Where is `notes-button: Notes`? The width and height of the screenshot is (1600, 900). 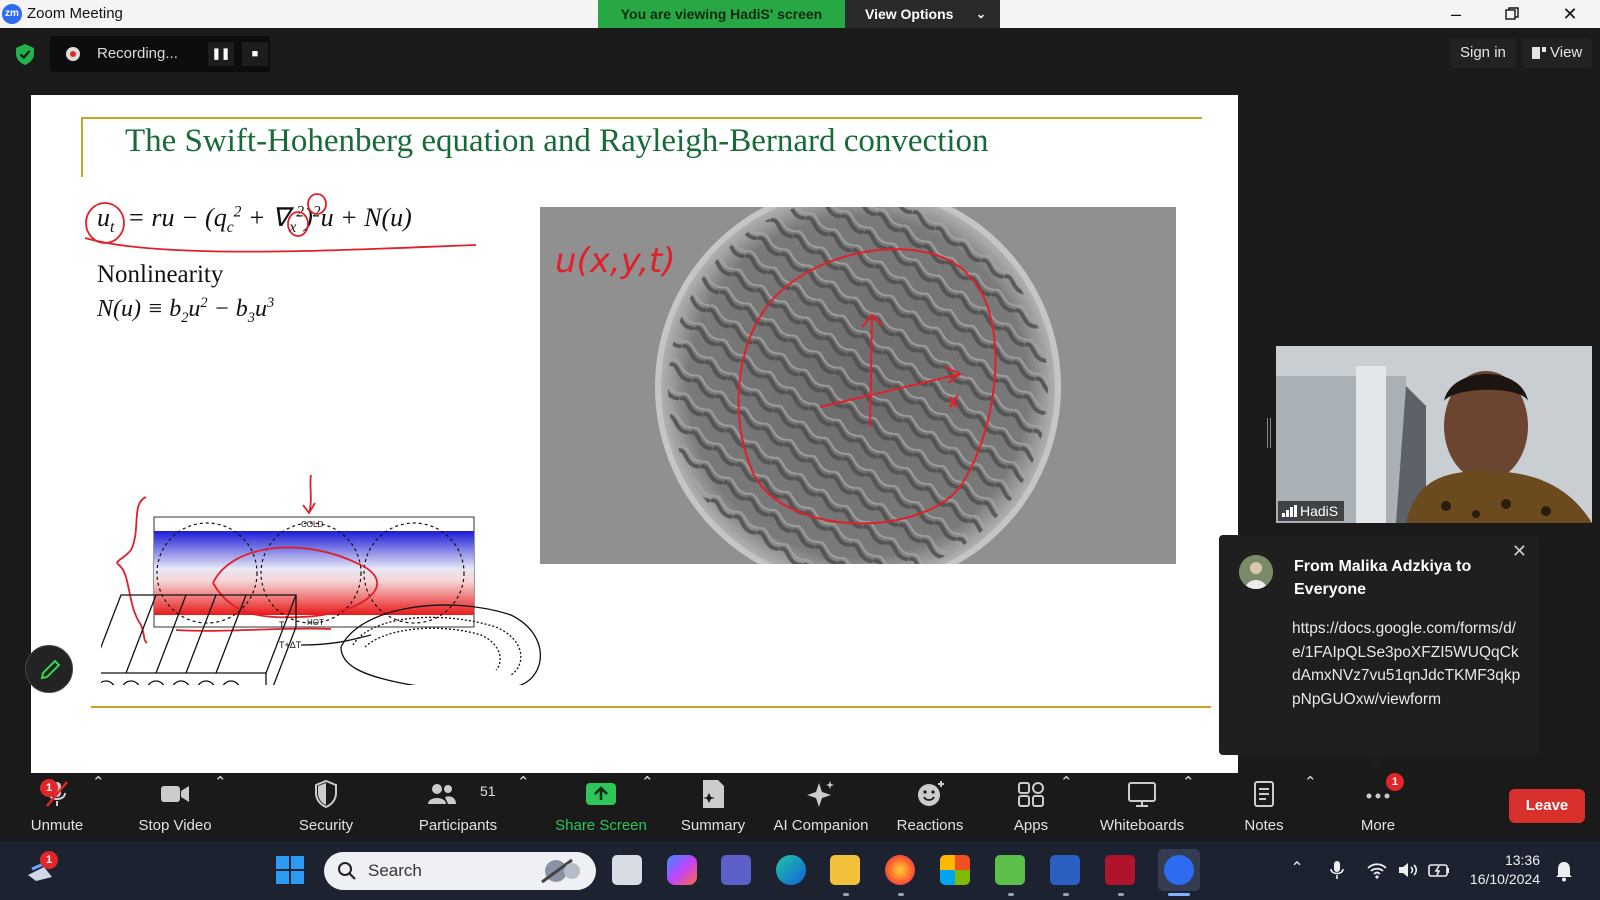 notes-button: Notes is located at coordinates (1264, 807).